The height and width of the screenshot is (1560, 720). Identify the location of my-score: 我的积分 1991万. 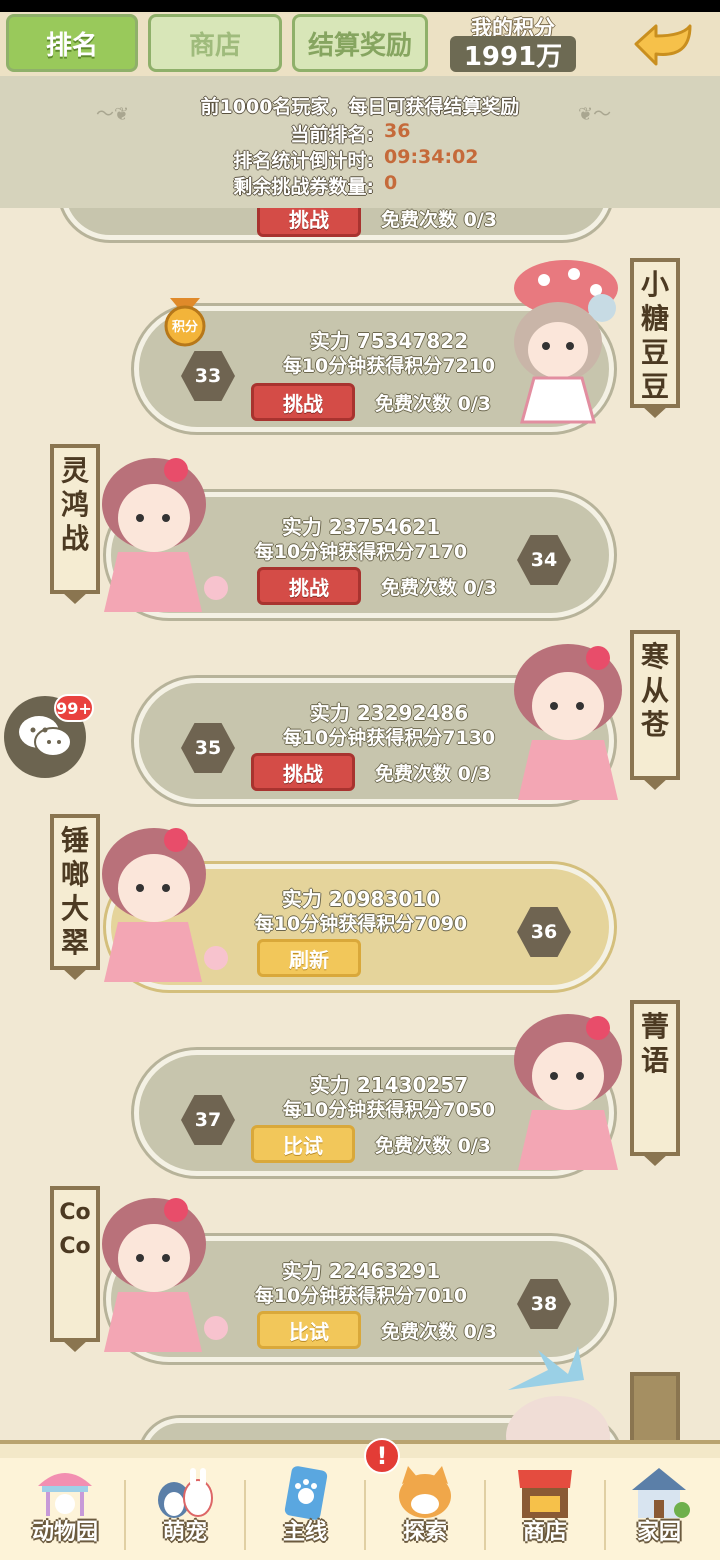
(513, 43).